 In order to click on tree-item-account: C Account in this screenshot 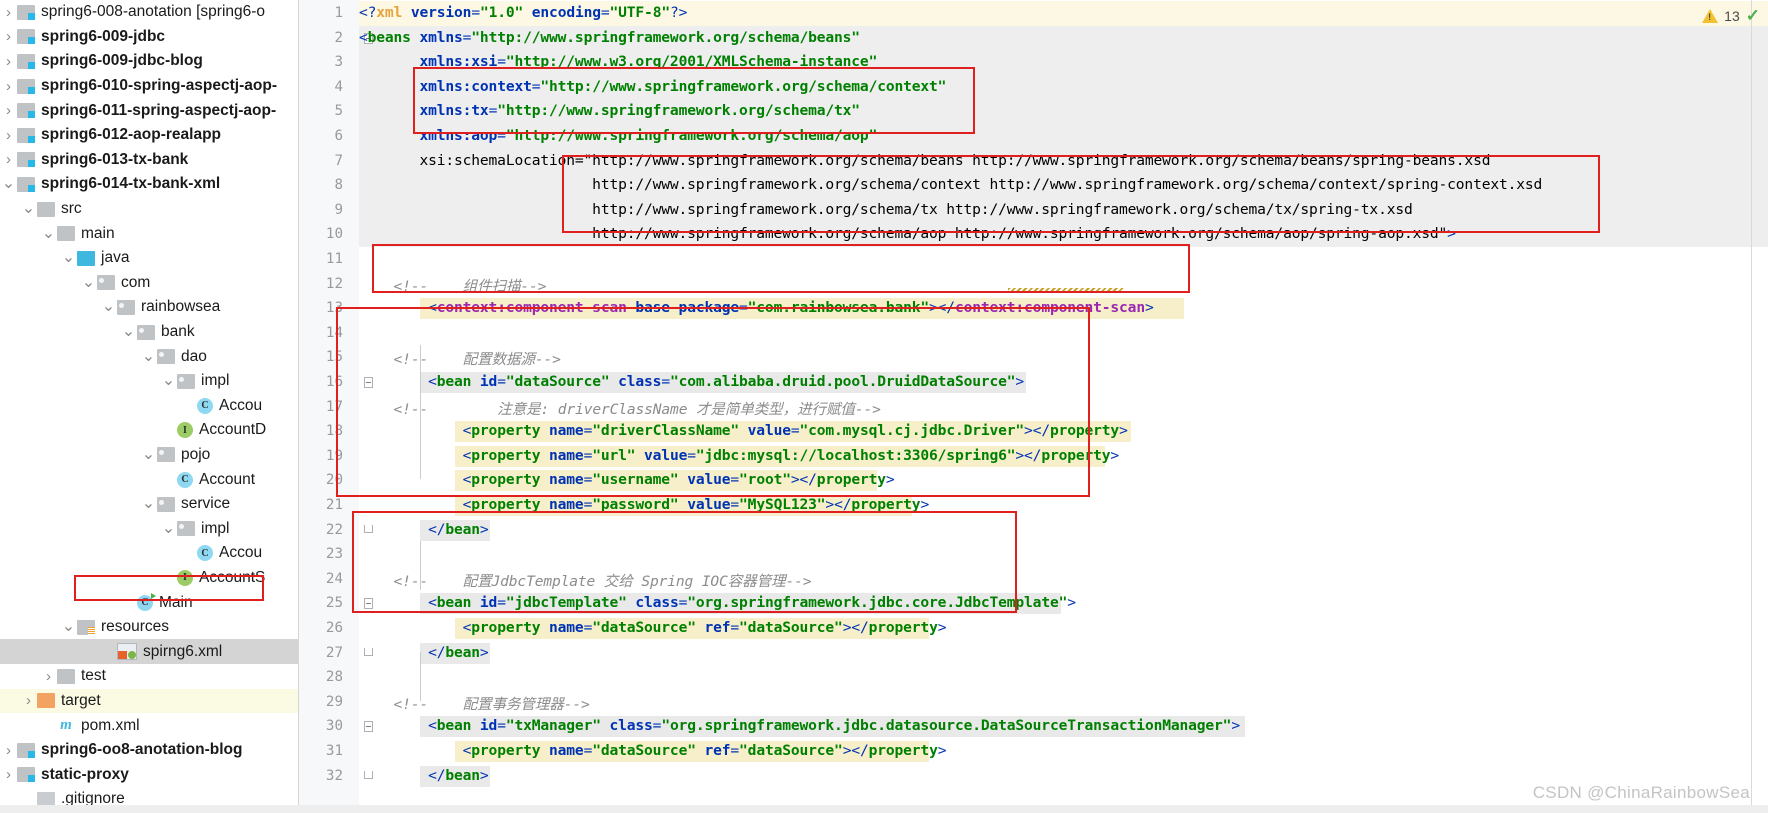, I will do `click(149, 479)`.